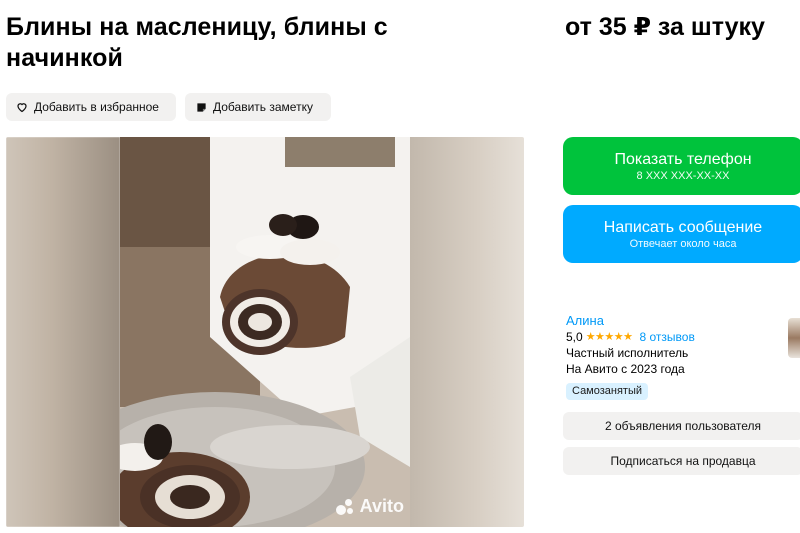 This screenshot has width=800, height=533. Describe the element at coordinates (22, 107) in the screenshot. I see `heart-icon` at that location.